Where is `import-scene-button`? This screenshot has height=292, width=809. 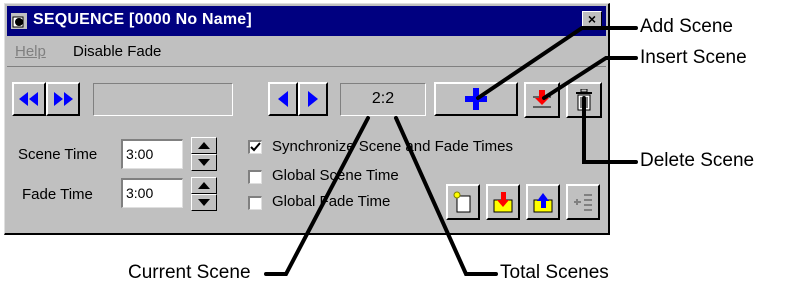 import-scene-button is located at coordinates (503, 202).